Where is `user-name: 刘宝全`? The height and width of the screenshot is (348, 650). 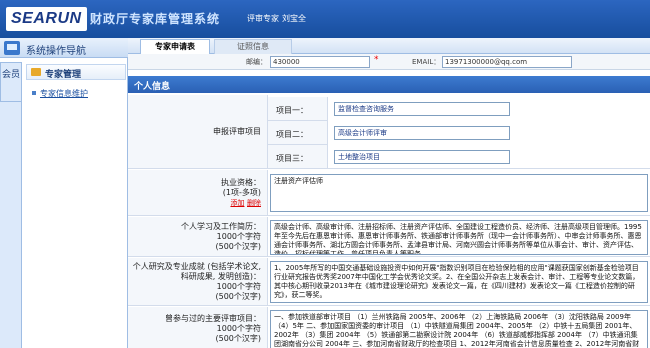
user-name: 刘宝全 is located at coordinates (294, 18).